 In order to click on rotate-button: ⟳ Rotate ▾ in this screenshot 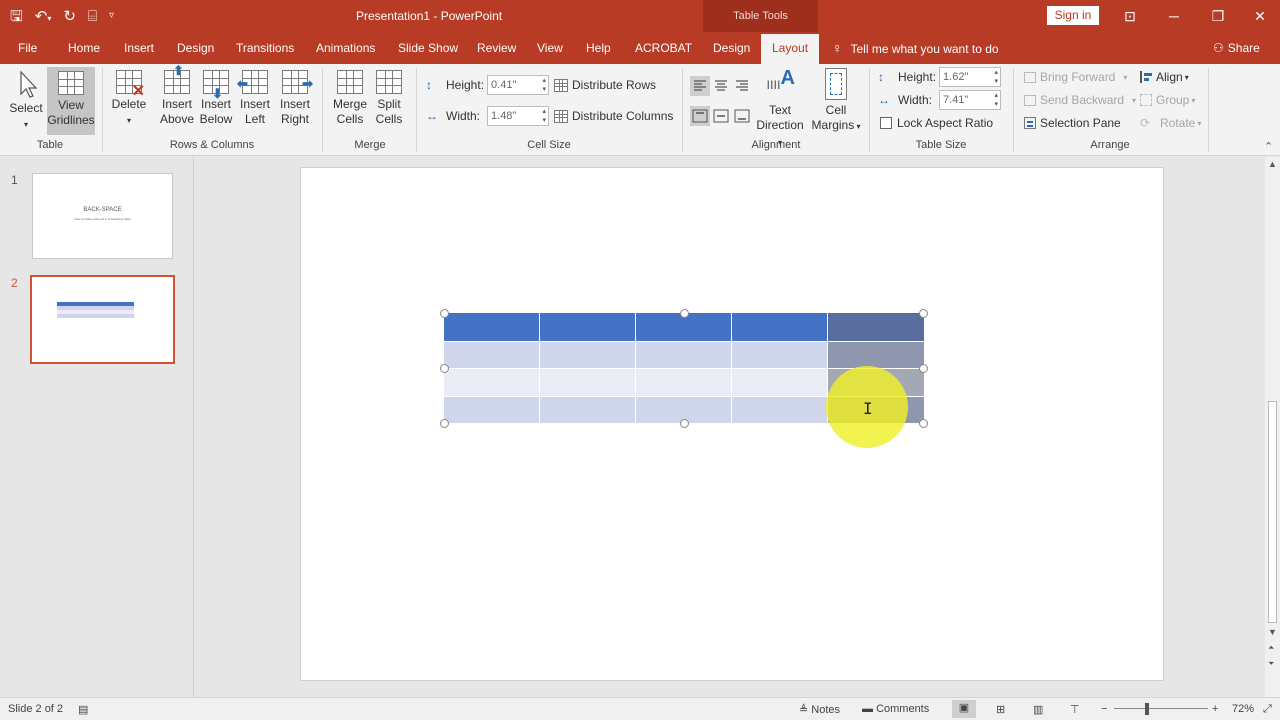, I will do `click(1170, 123)`.